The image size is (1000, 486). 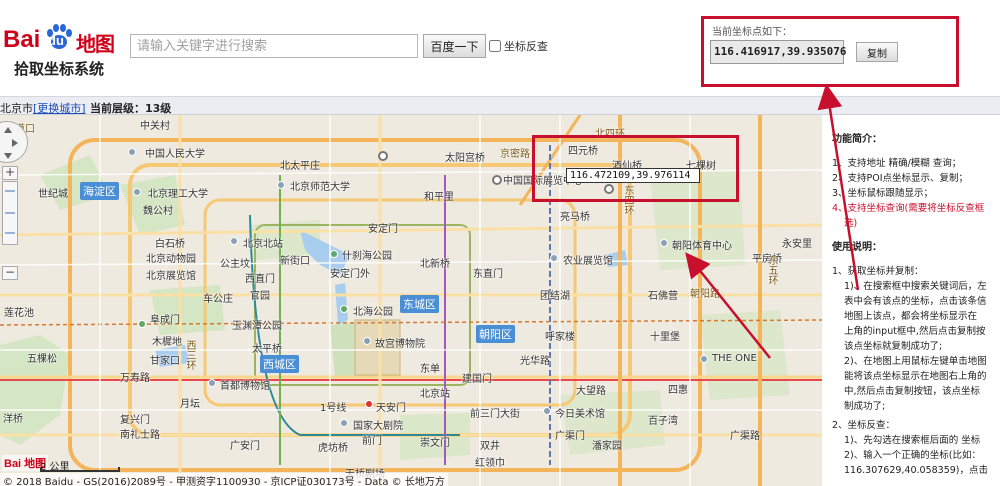 I want to click on usage-item: 制成功了;, so click(x=865, y=406).